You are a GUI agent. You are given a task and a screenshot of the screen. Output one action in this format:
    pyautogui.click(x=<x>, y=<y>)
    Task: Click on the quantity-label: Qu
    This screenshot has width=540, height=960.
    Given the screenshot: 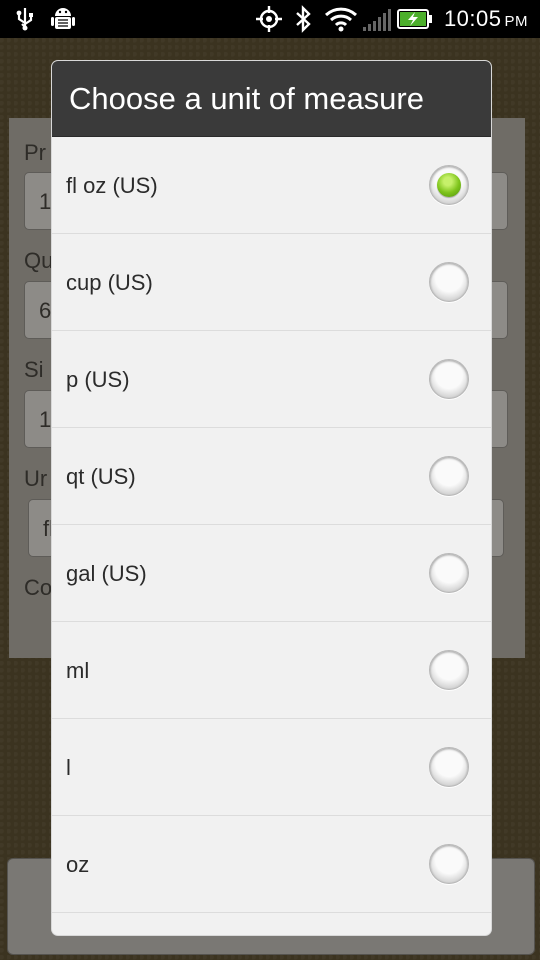 What is the action you would take?
    pyautogui.click(x=39, y=260)
    